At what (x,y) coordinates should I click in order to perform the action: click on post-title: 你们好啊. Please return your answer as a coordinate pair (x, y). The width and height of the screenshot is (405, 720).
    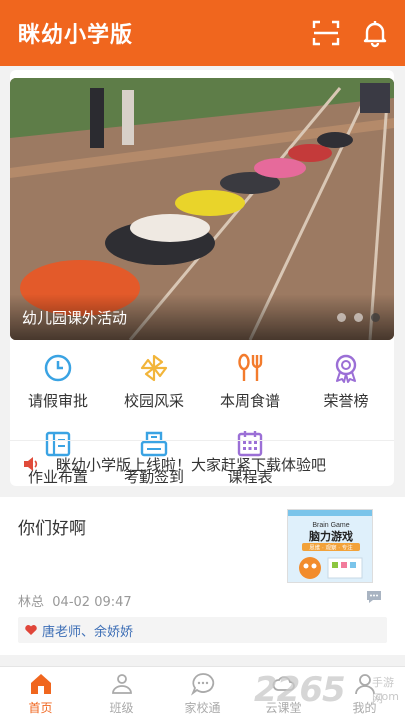
    Looking at the image, I should click on (52, 529).